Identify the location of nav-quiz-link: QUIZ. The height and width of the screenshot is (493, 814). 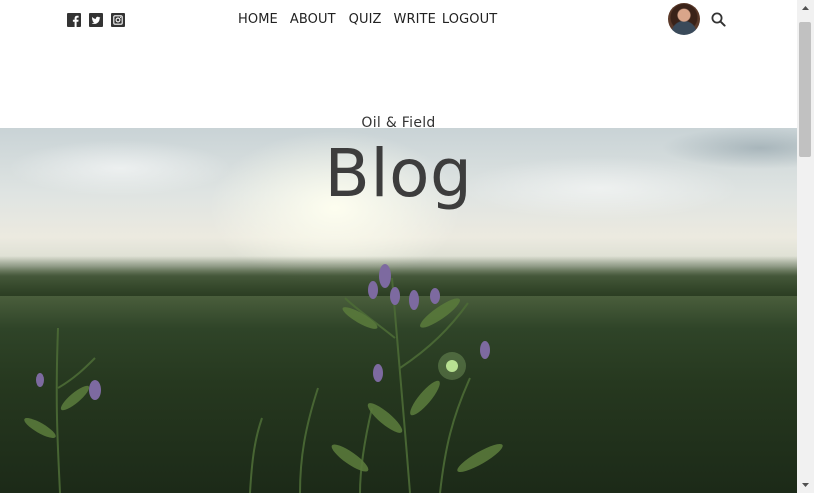
(365, 20).